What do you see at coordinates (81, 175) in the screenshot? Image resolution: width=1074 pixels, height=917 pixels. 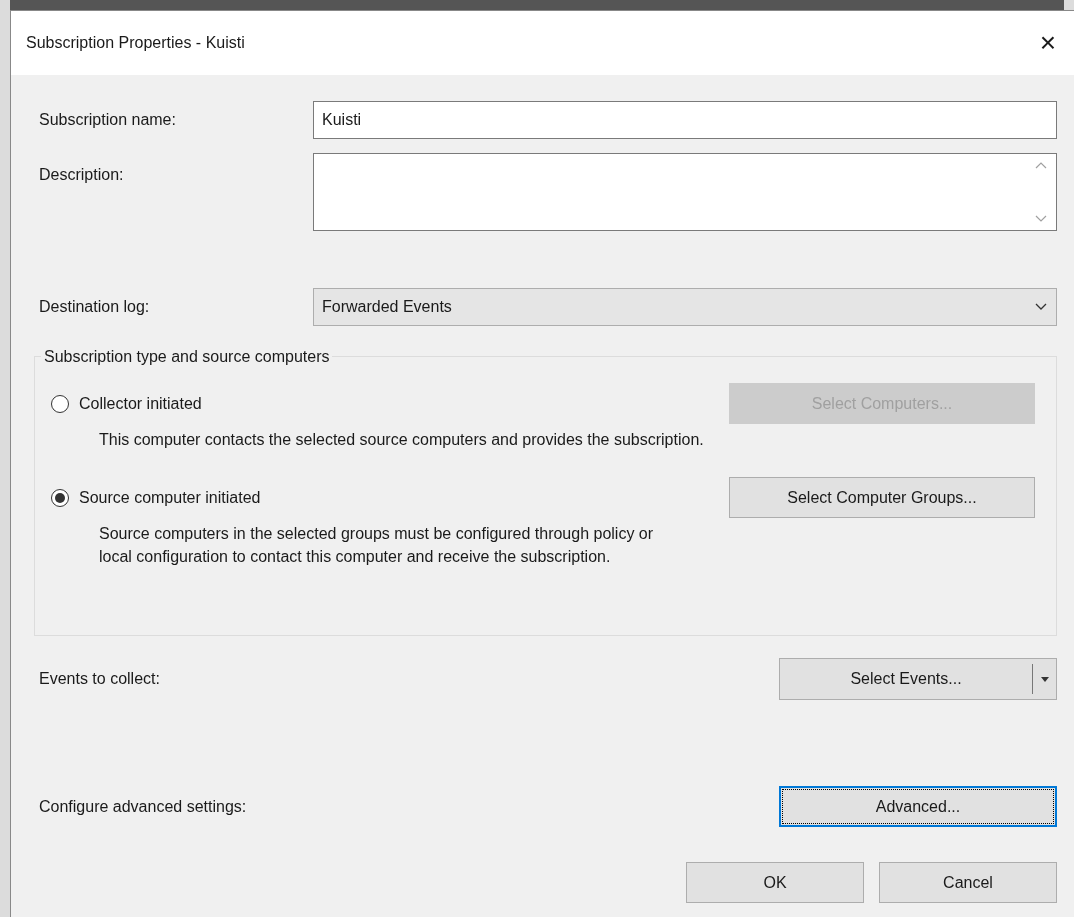 I see `field-label: Description:` at bounding box center [81, 175].